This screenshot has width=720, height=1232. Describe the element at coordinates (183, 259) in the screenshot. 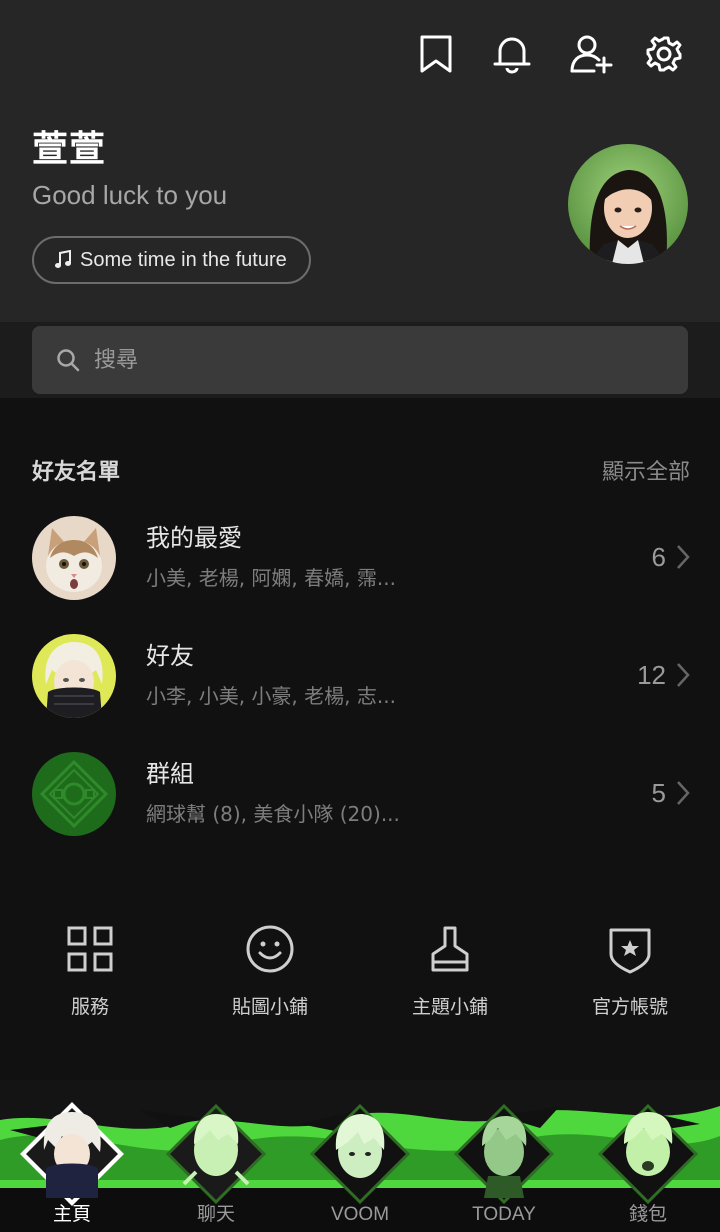

I see `music-title: Some time in the future` at that location.